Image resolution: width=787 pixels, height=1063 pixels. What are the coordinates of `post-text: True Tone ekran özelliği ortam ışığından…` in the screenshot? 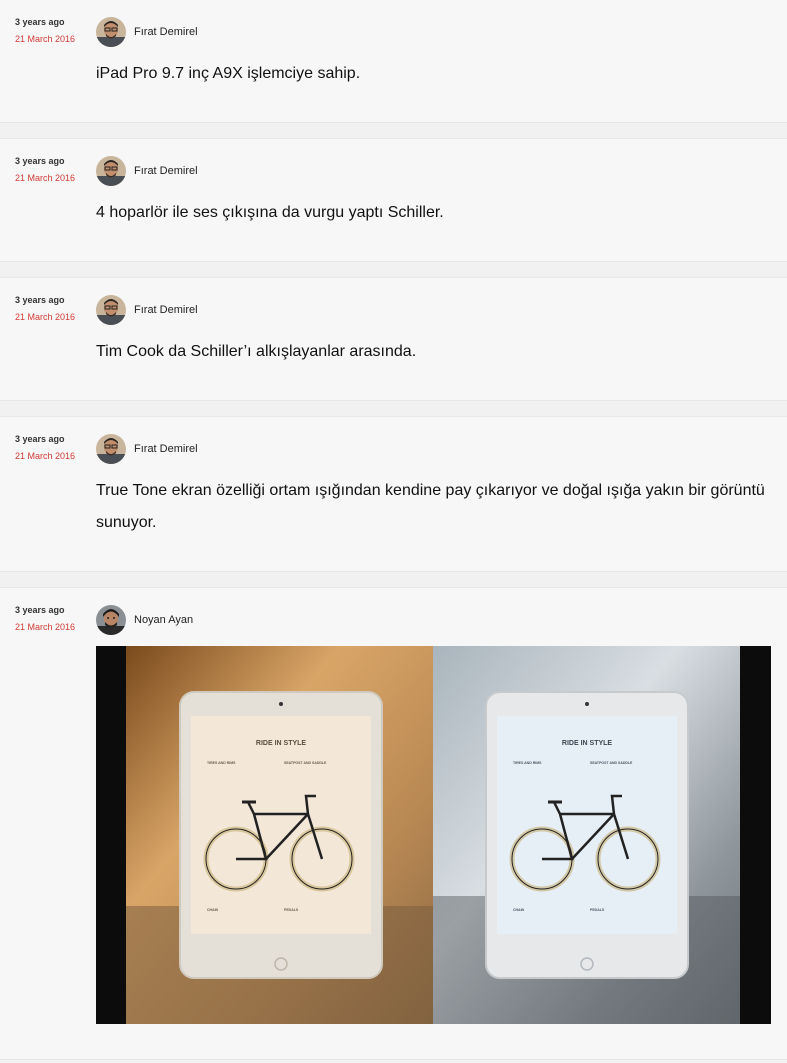 It's located at (430, 506).